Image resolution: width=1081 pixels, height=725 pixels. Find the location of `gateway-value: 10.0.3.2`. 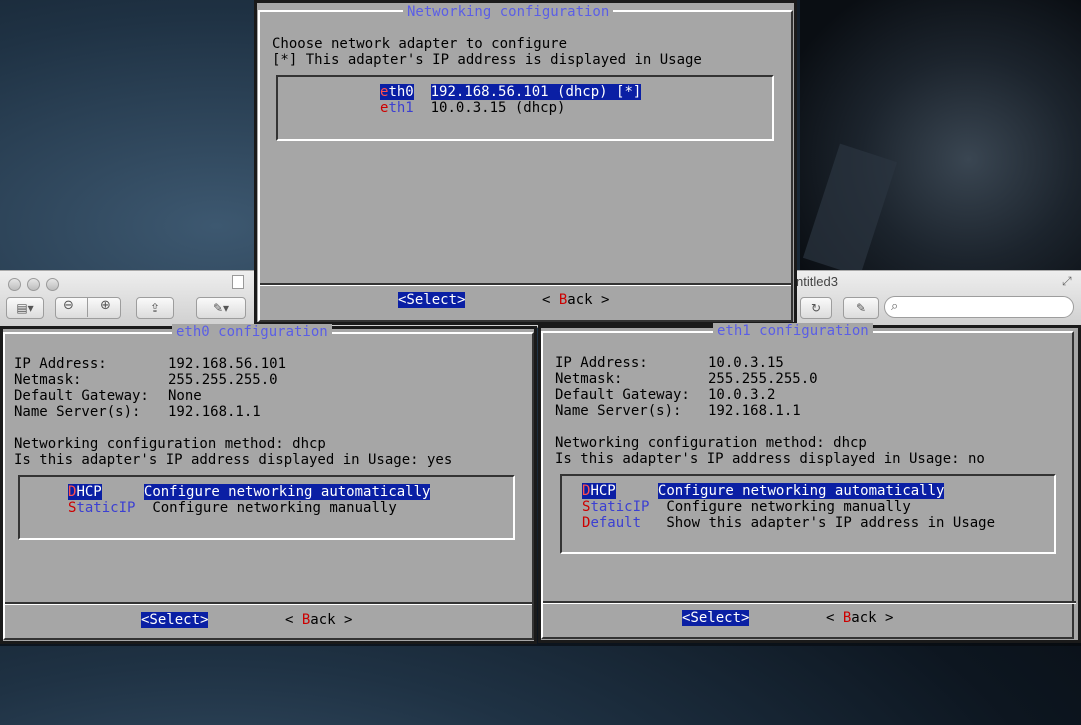

gateway-value: 10.0.3.2 is located at coordinates (742, 395).